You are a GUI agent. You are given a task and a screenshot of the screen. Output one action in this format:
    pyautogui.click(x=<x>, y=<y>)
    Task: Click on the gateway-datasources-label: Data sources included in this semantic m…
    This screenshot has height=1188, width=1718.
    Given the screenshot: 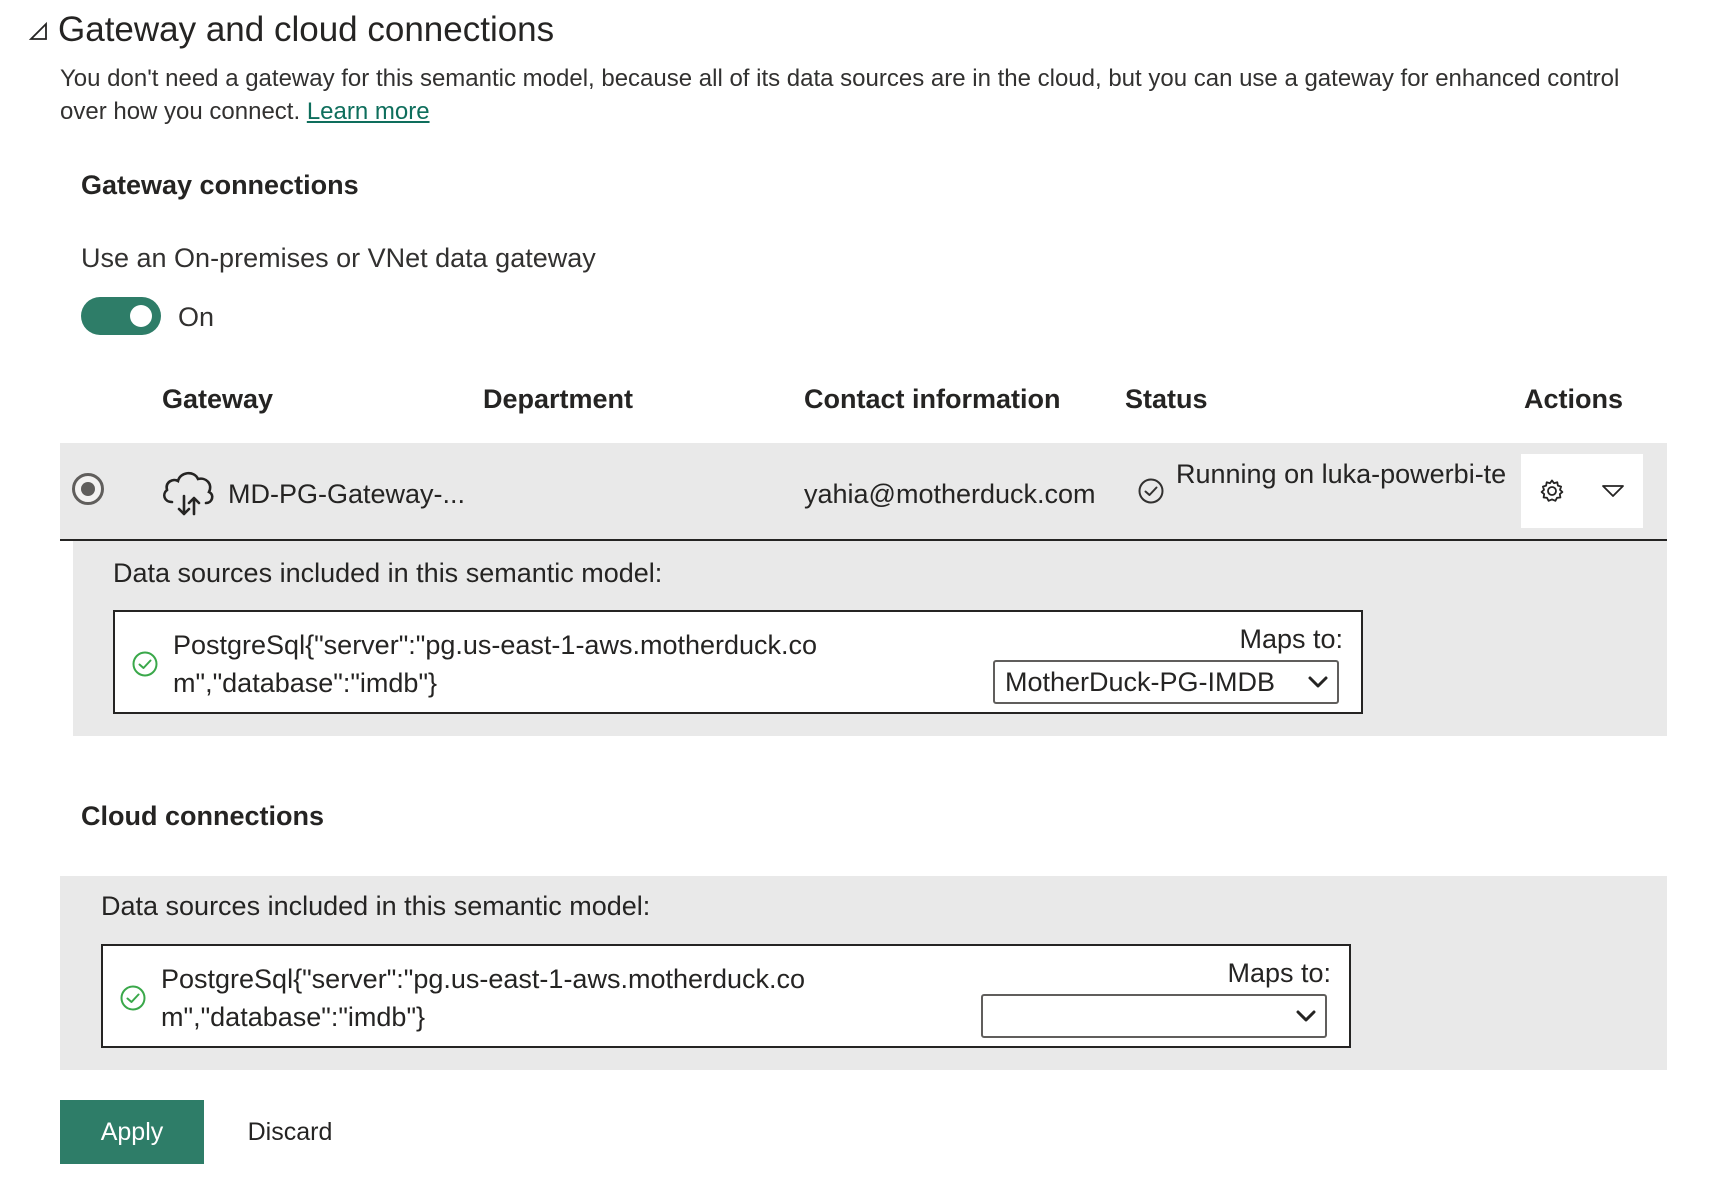 What is the action you would take?
    pyautogui.click(x=388, y=573)
    